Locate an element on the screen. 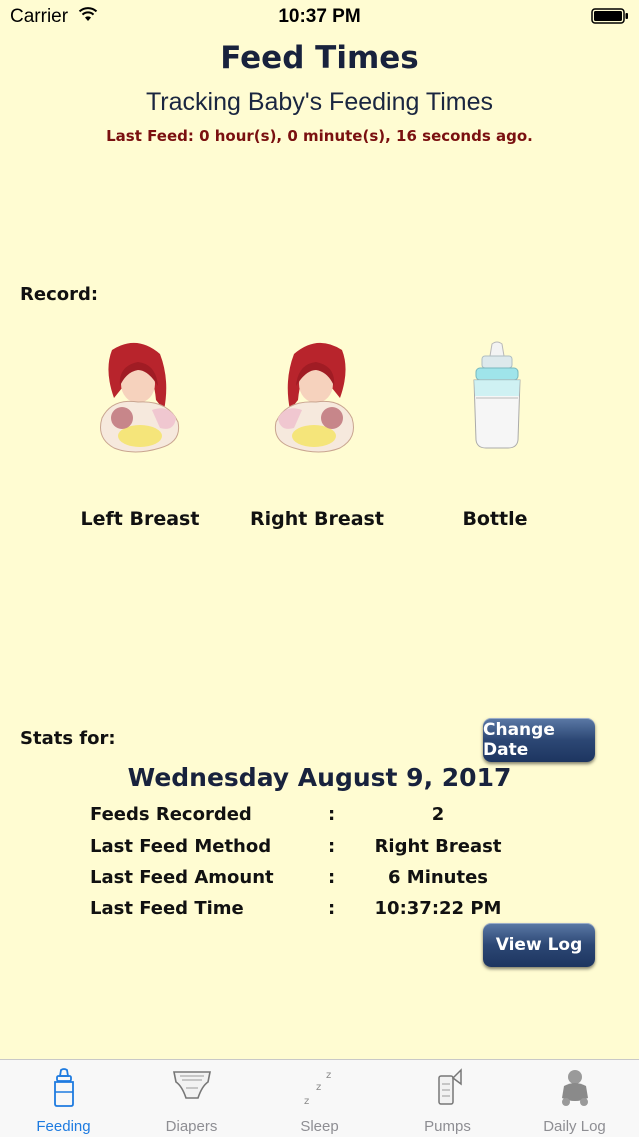  tab-daily-log: Daily Log is located at coordinates (574, 1098).